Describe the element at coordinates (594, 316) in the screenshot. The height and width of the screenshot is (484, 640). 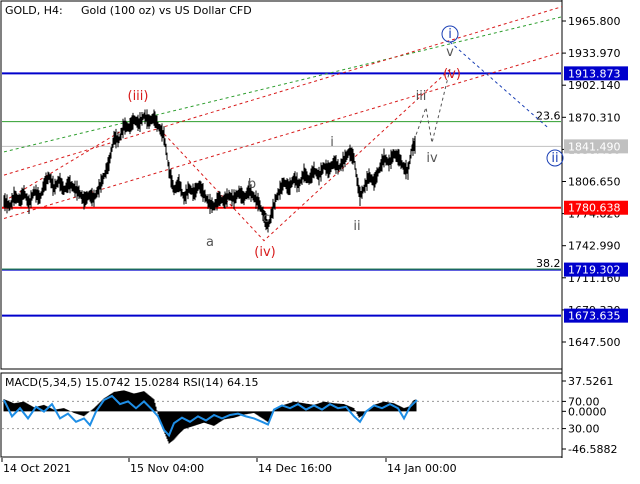
I see `level-tag-label: 1673.635` at that location.